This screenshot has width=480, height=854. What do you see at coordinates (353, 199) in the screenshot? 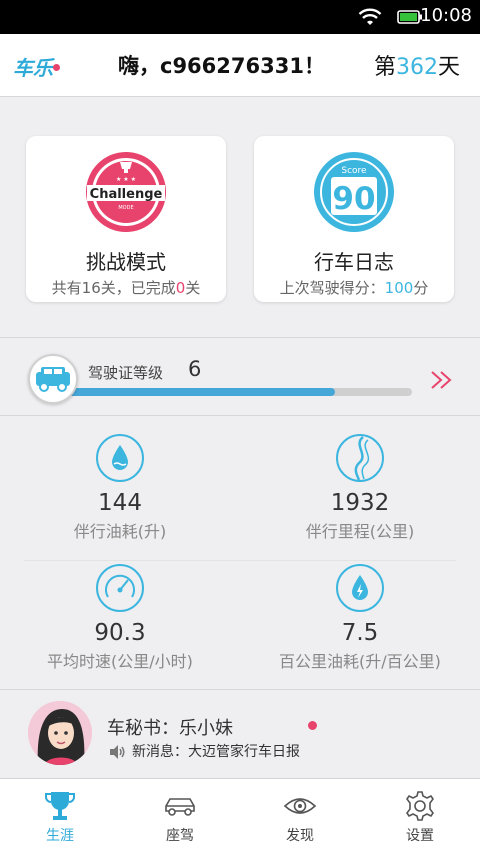
I see `svg-text: 90` at bounding box center [353, 199].